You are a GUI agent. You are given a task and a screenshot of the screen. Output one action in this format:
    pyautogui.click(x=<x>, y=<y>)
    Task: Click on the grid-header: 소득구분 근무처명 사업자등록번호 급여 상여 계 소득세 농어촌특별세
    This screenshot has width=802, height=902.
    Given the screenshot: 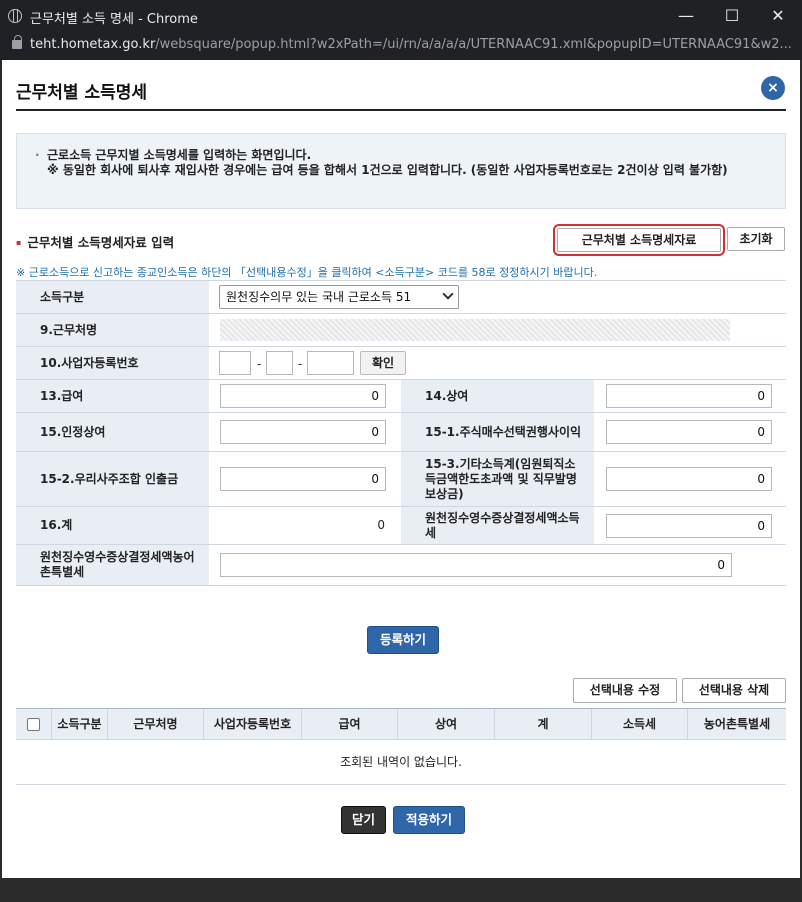 What is the action you would take?
    pyautogui.click(x=401, y=724)
    